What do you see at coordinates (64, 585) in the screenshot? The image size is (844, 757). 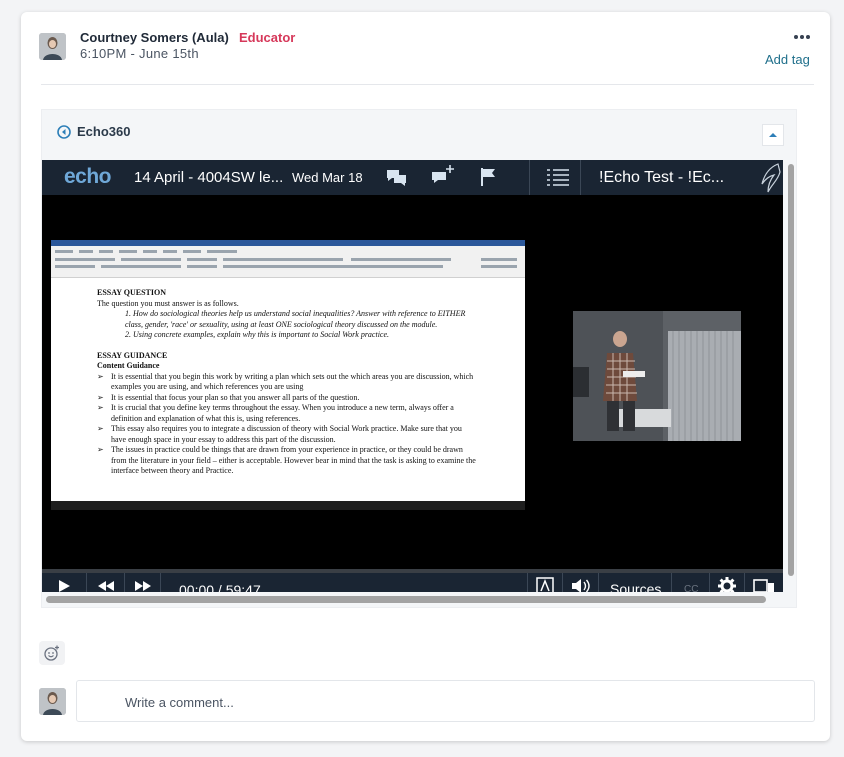 I see `play-icon` at bounding box center [64, 585].